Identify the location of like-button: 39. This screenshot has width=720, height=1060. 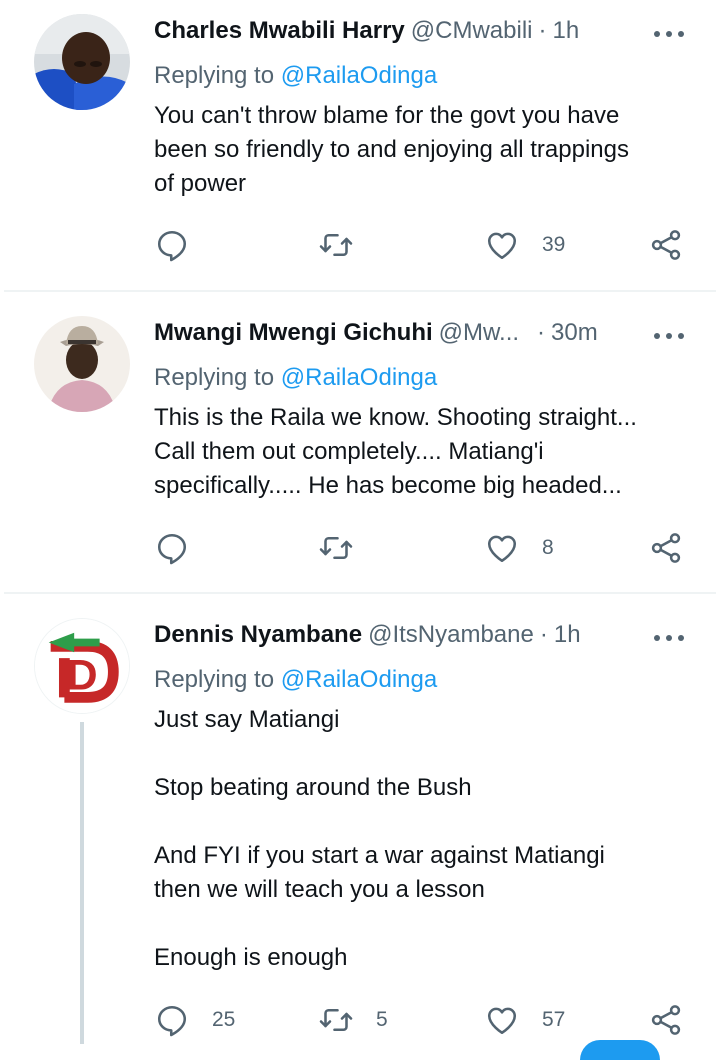
(524, 245).